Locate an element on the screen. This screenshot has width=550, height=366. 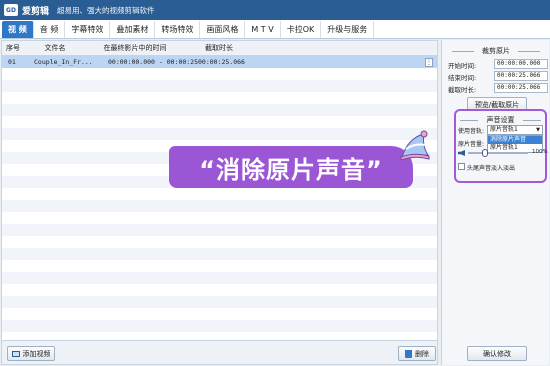
tab-overlay: 叠加素材 is located at coordinates (133, 29).